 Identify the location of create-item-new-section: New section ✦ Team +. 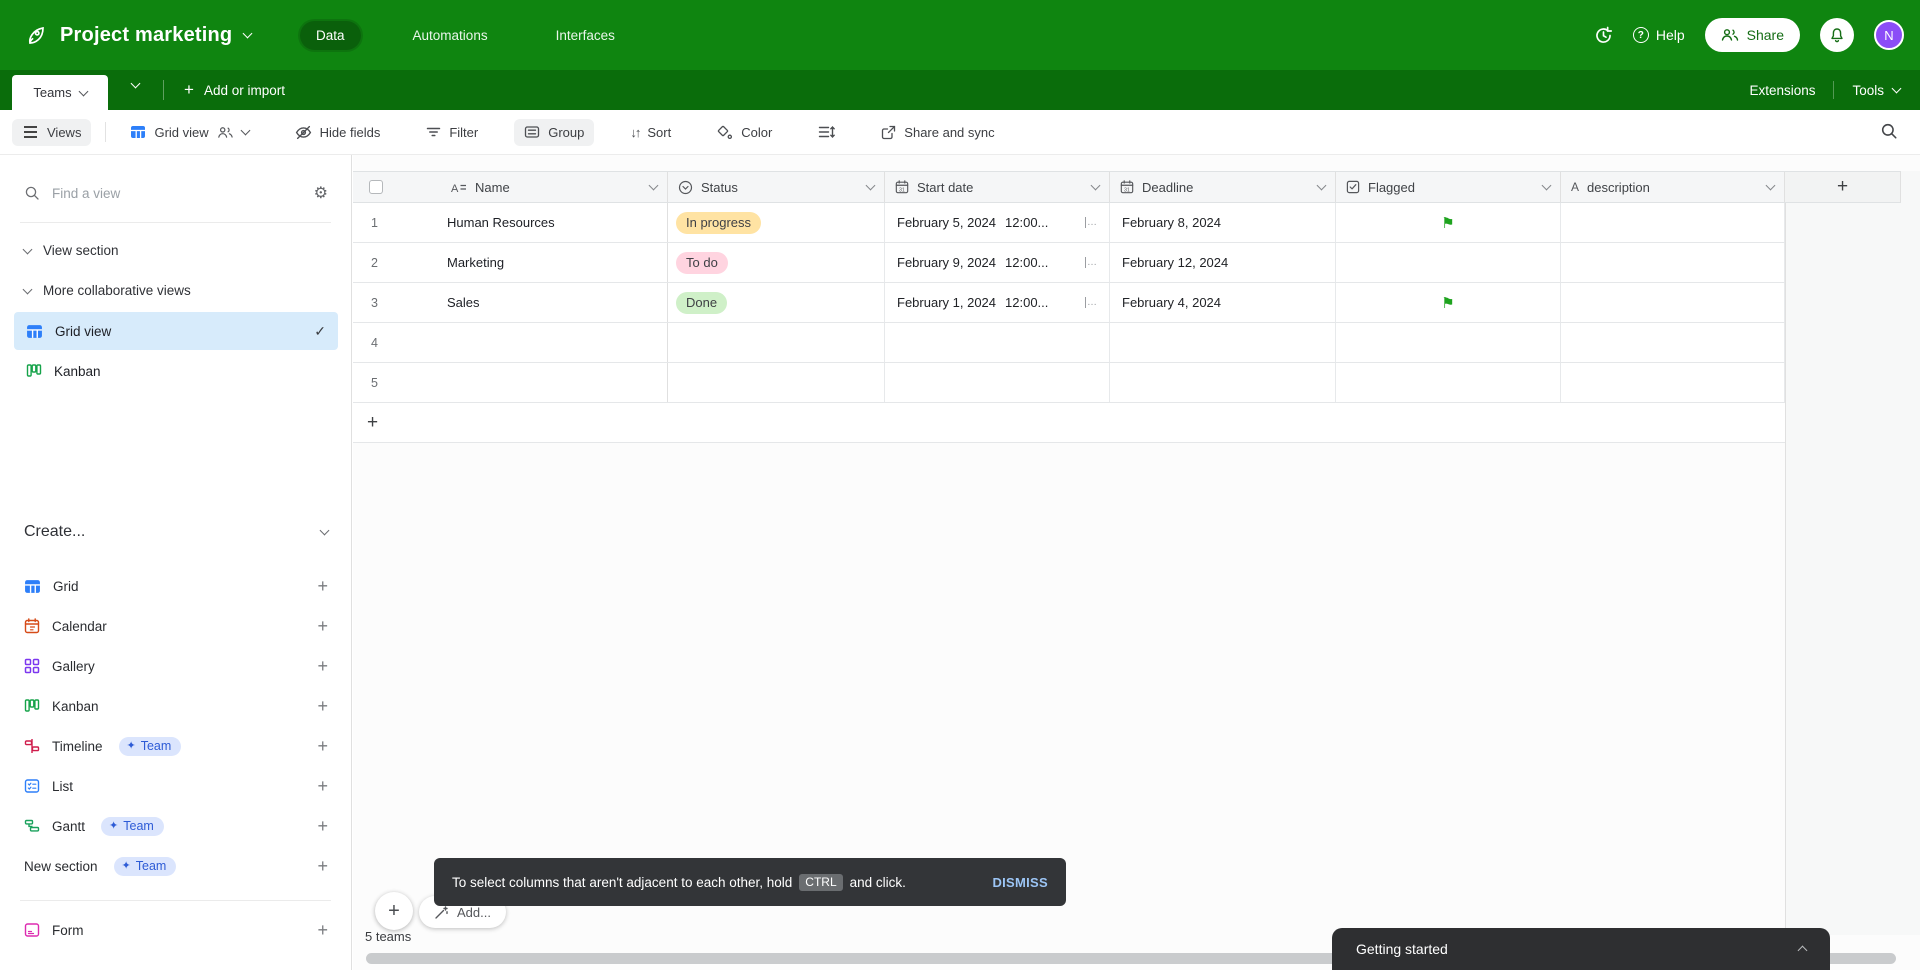
(176, 866).